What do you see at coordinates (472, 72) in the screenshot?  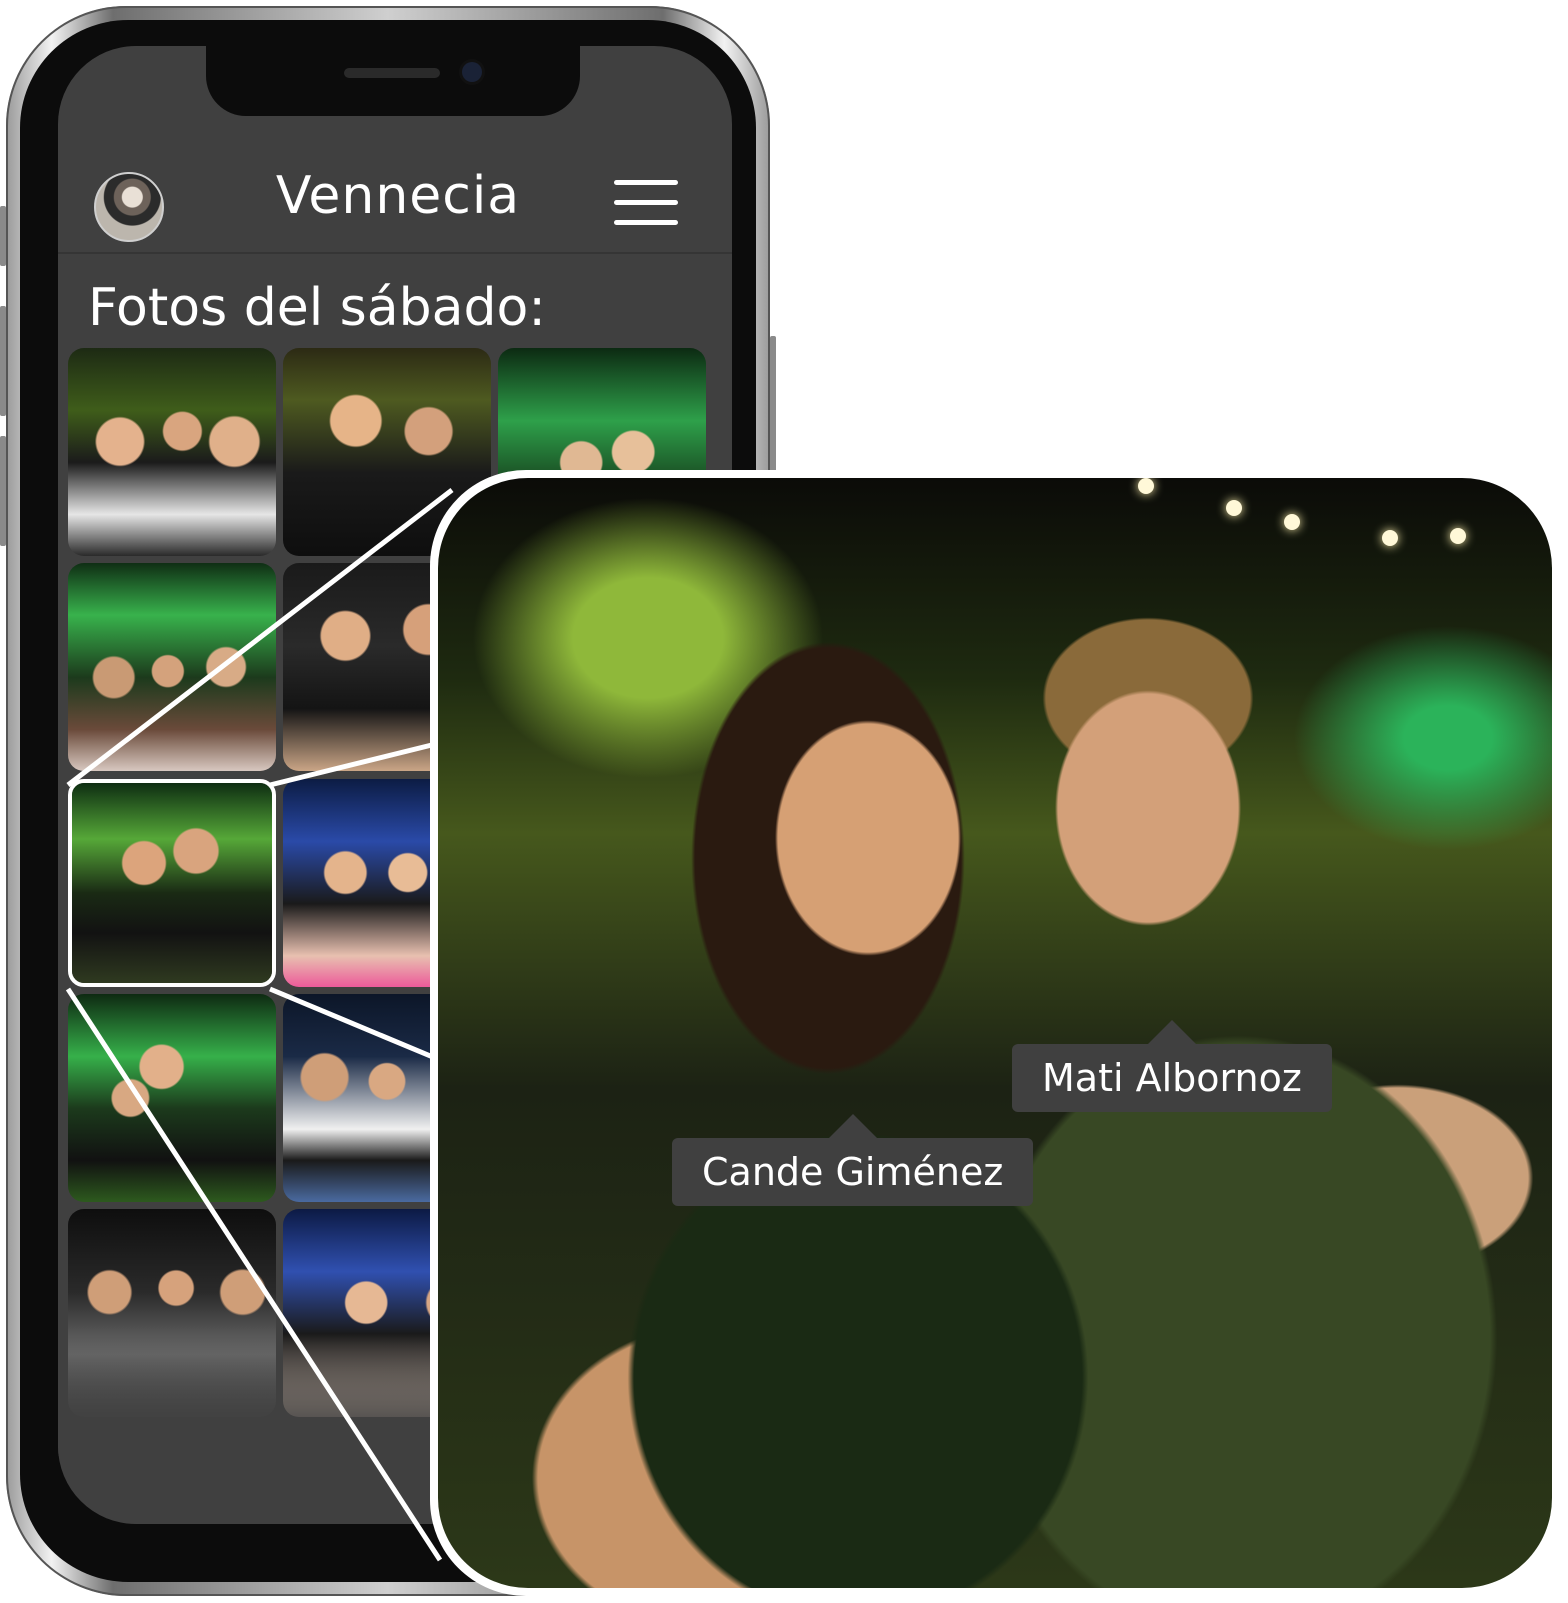 I see `camera-icon` at bounding box center [472, 72].